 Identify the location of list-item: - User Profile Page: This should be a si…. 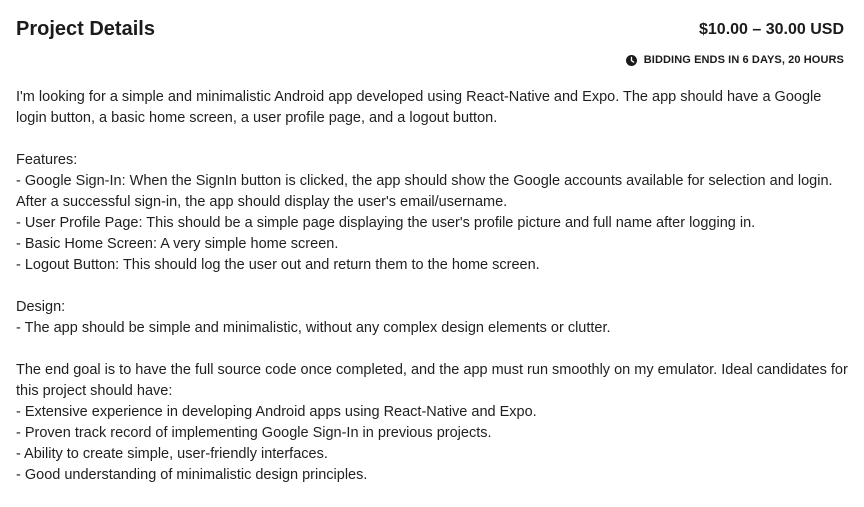
(386, 223).